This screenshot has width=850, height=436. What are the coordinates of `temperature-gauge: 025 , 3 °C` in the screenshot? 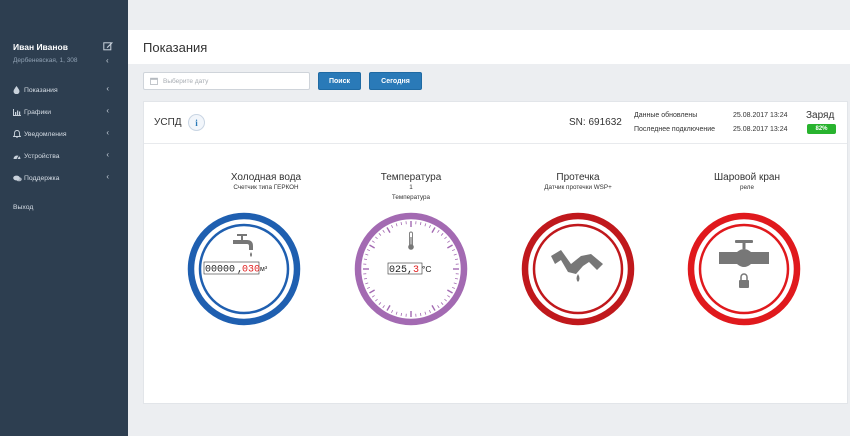 It's located at (411, 269).